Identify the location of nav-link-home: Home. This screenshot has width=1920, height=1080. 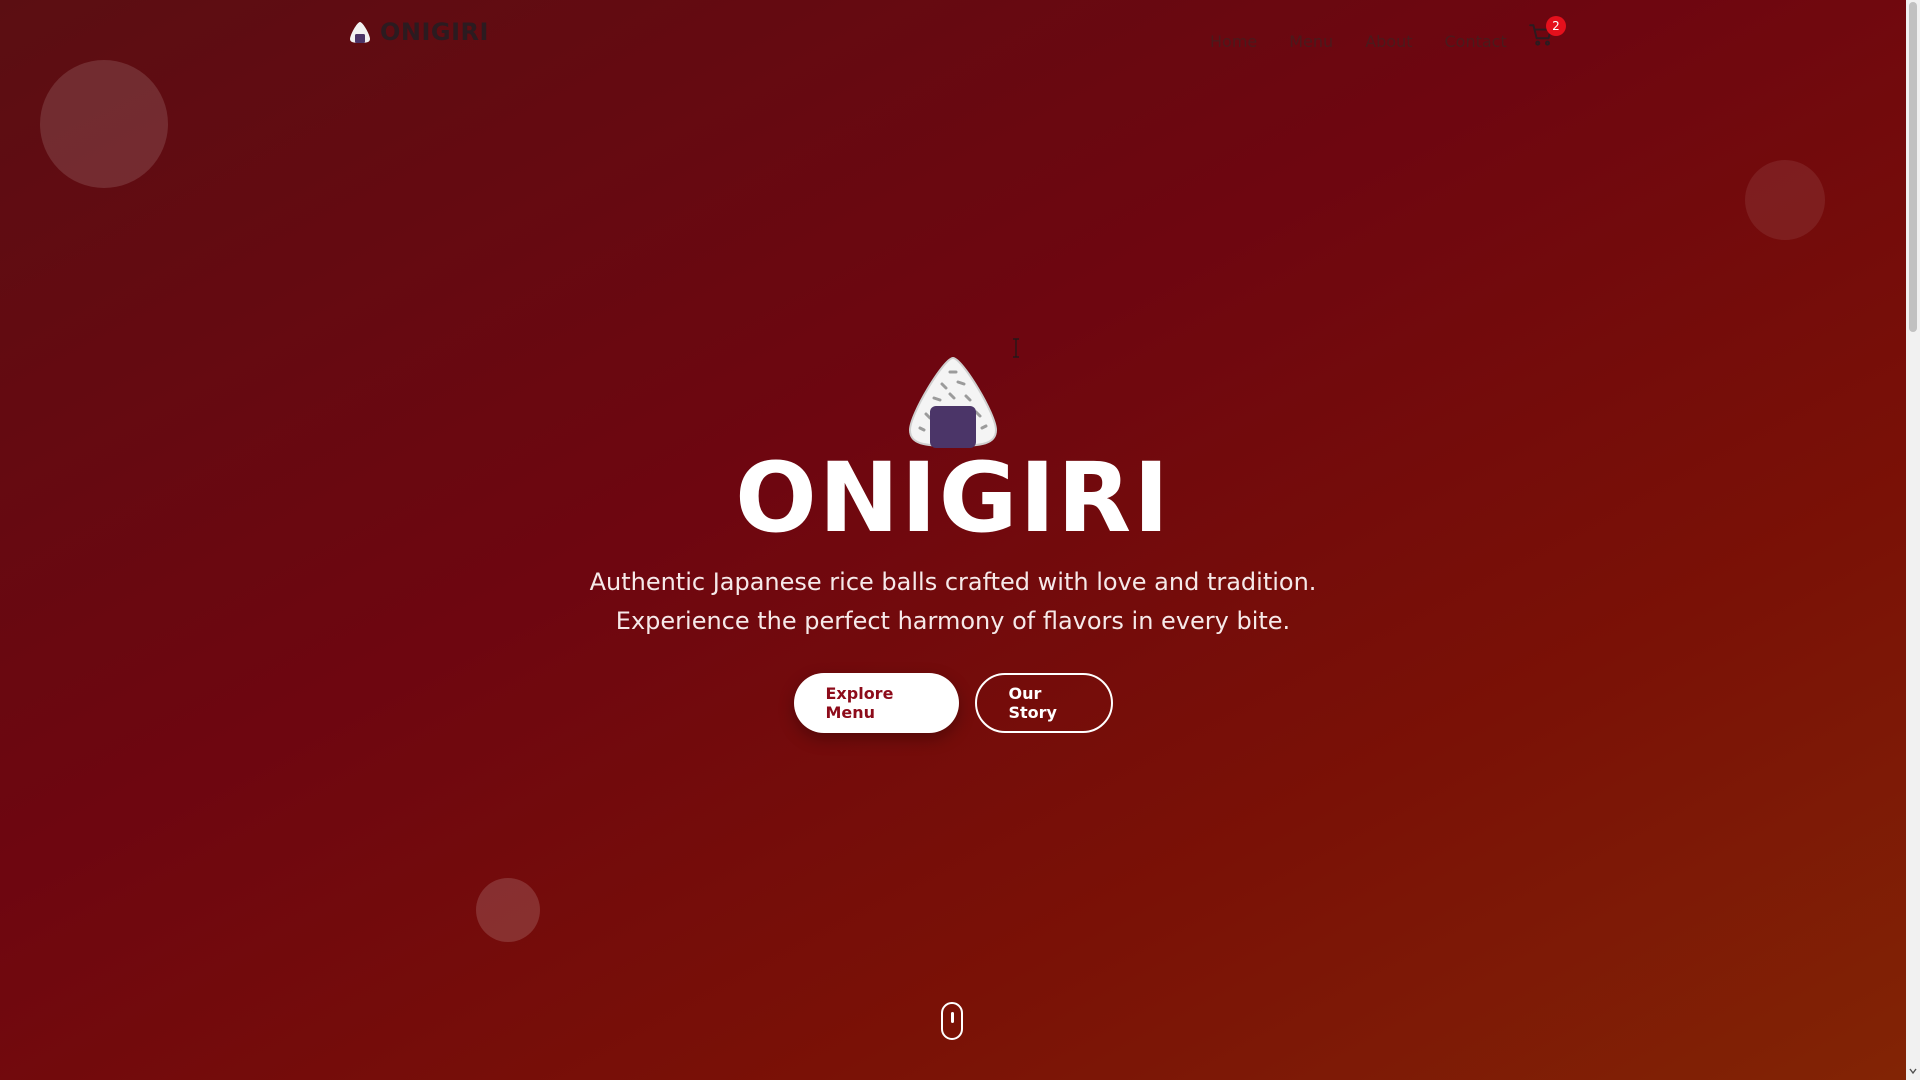
(1233, 41).